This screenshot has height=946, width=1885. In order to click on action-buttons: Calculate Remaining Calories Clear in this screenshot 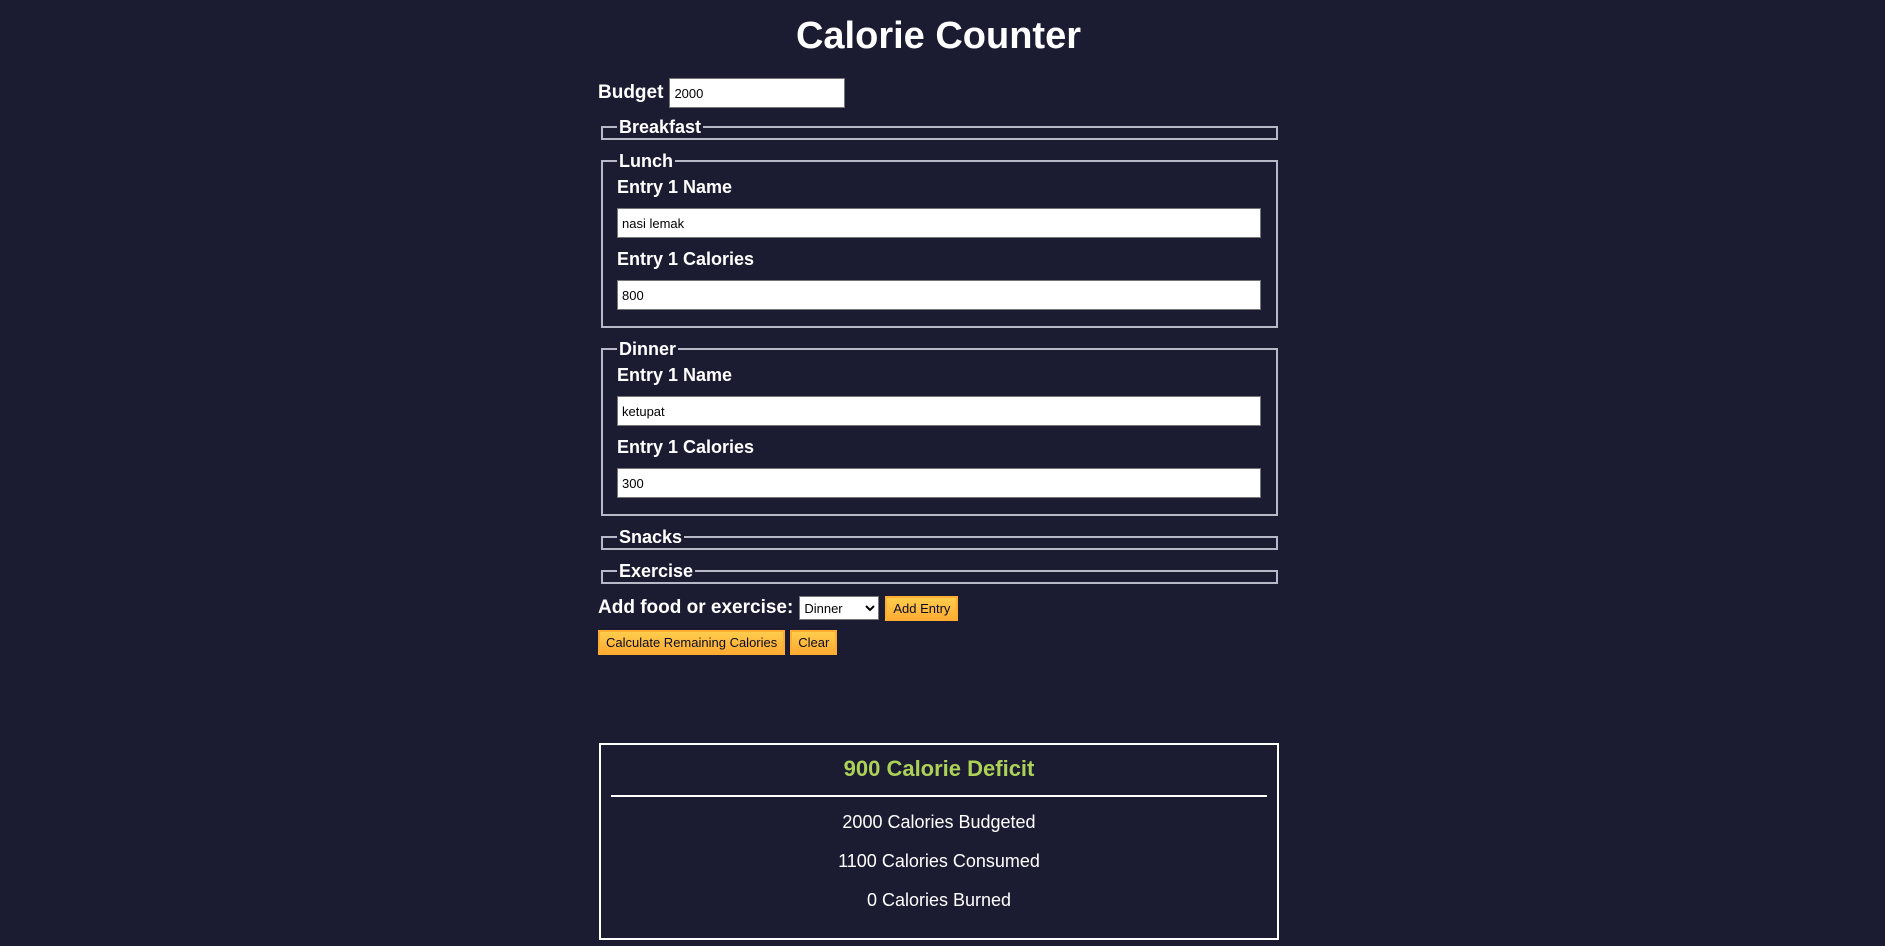, I will do `click(939, 642)`.